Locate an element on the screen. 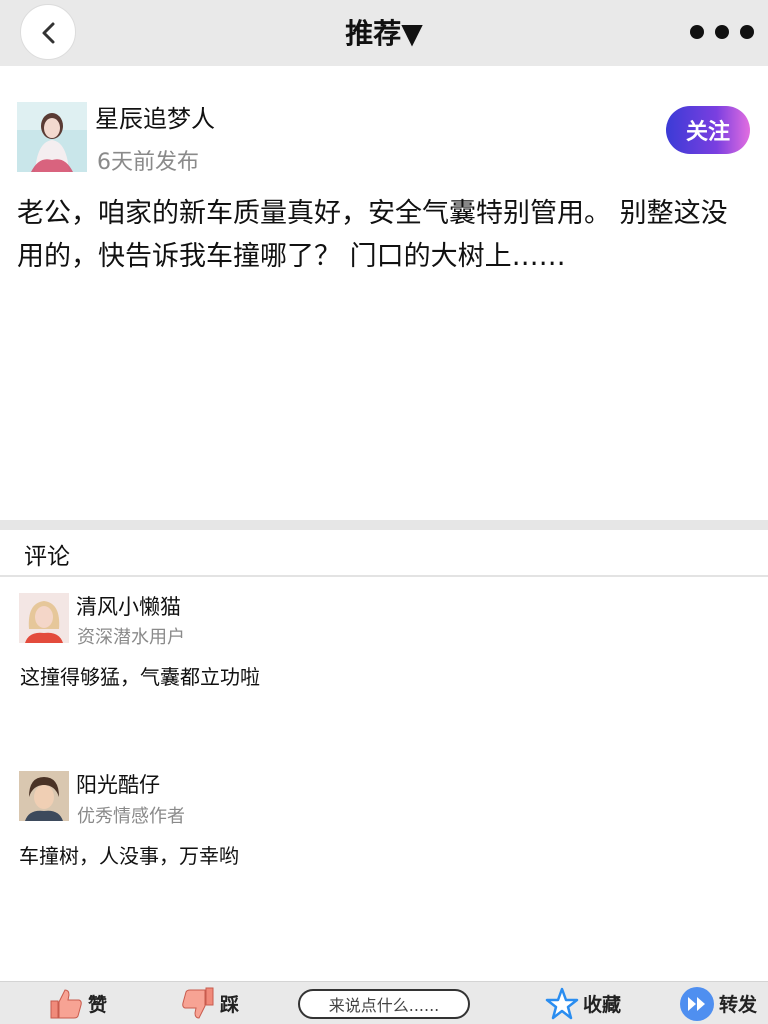  more-options-button is located at coordinates (722, 32).